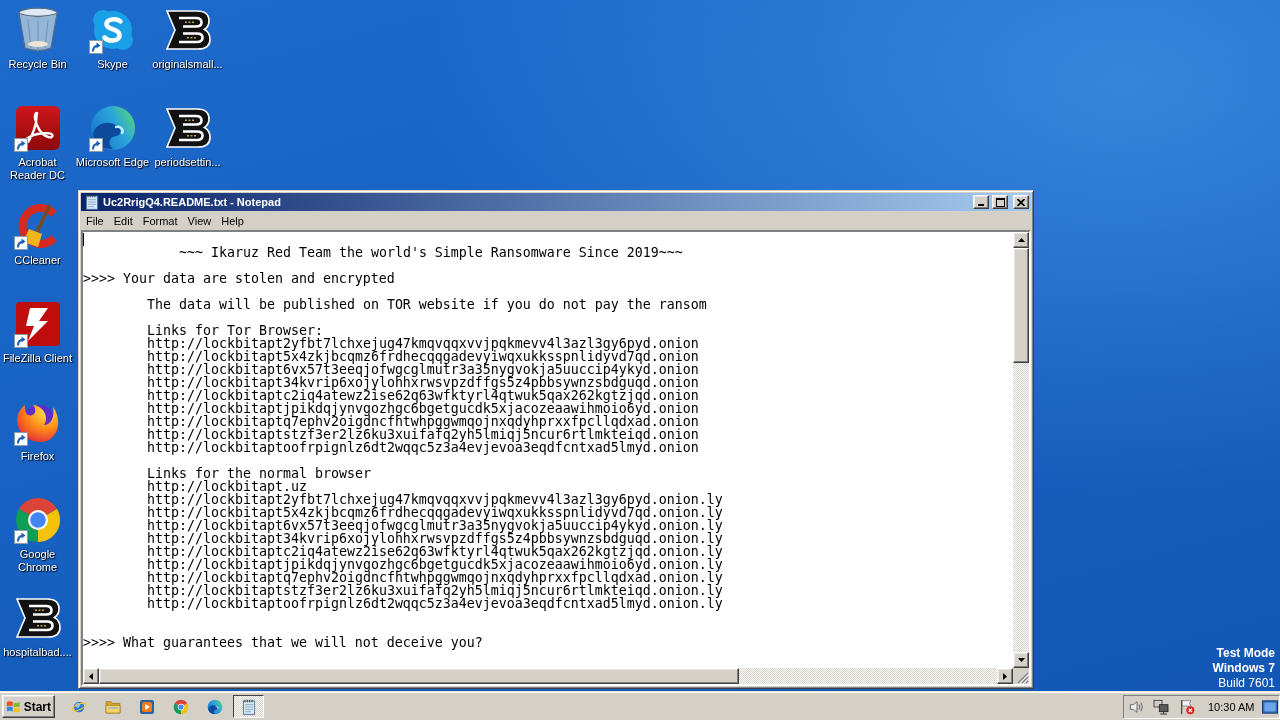 Image resolution: width=1280 pixels, height=720 pixels. Describe the element at coordinates (427, 304) in the screenshot. I see `text-line: The data will be published on TOR website if you do not pay the ransom` at that location.